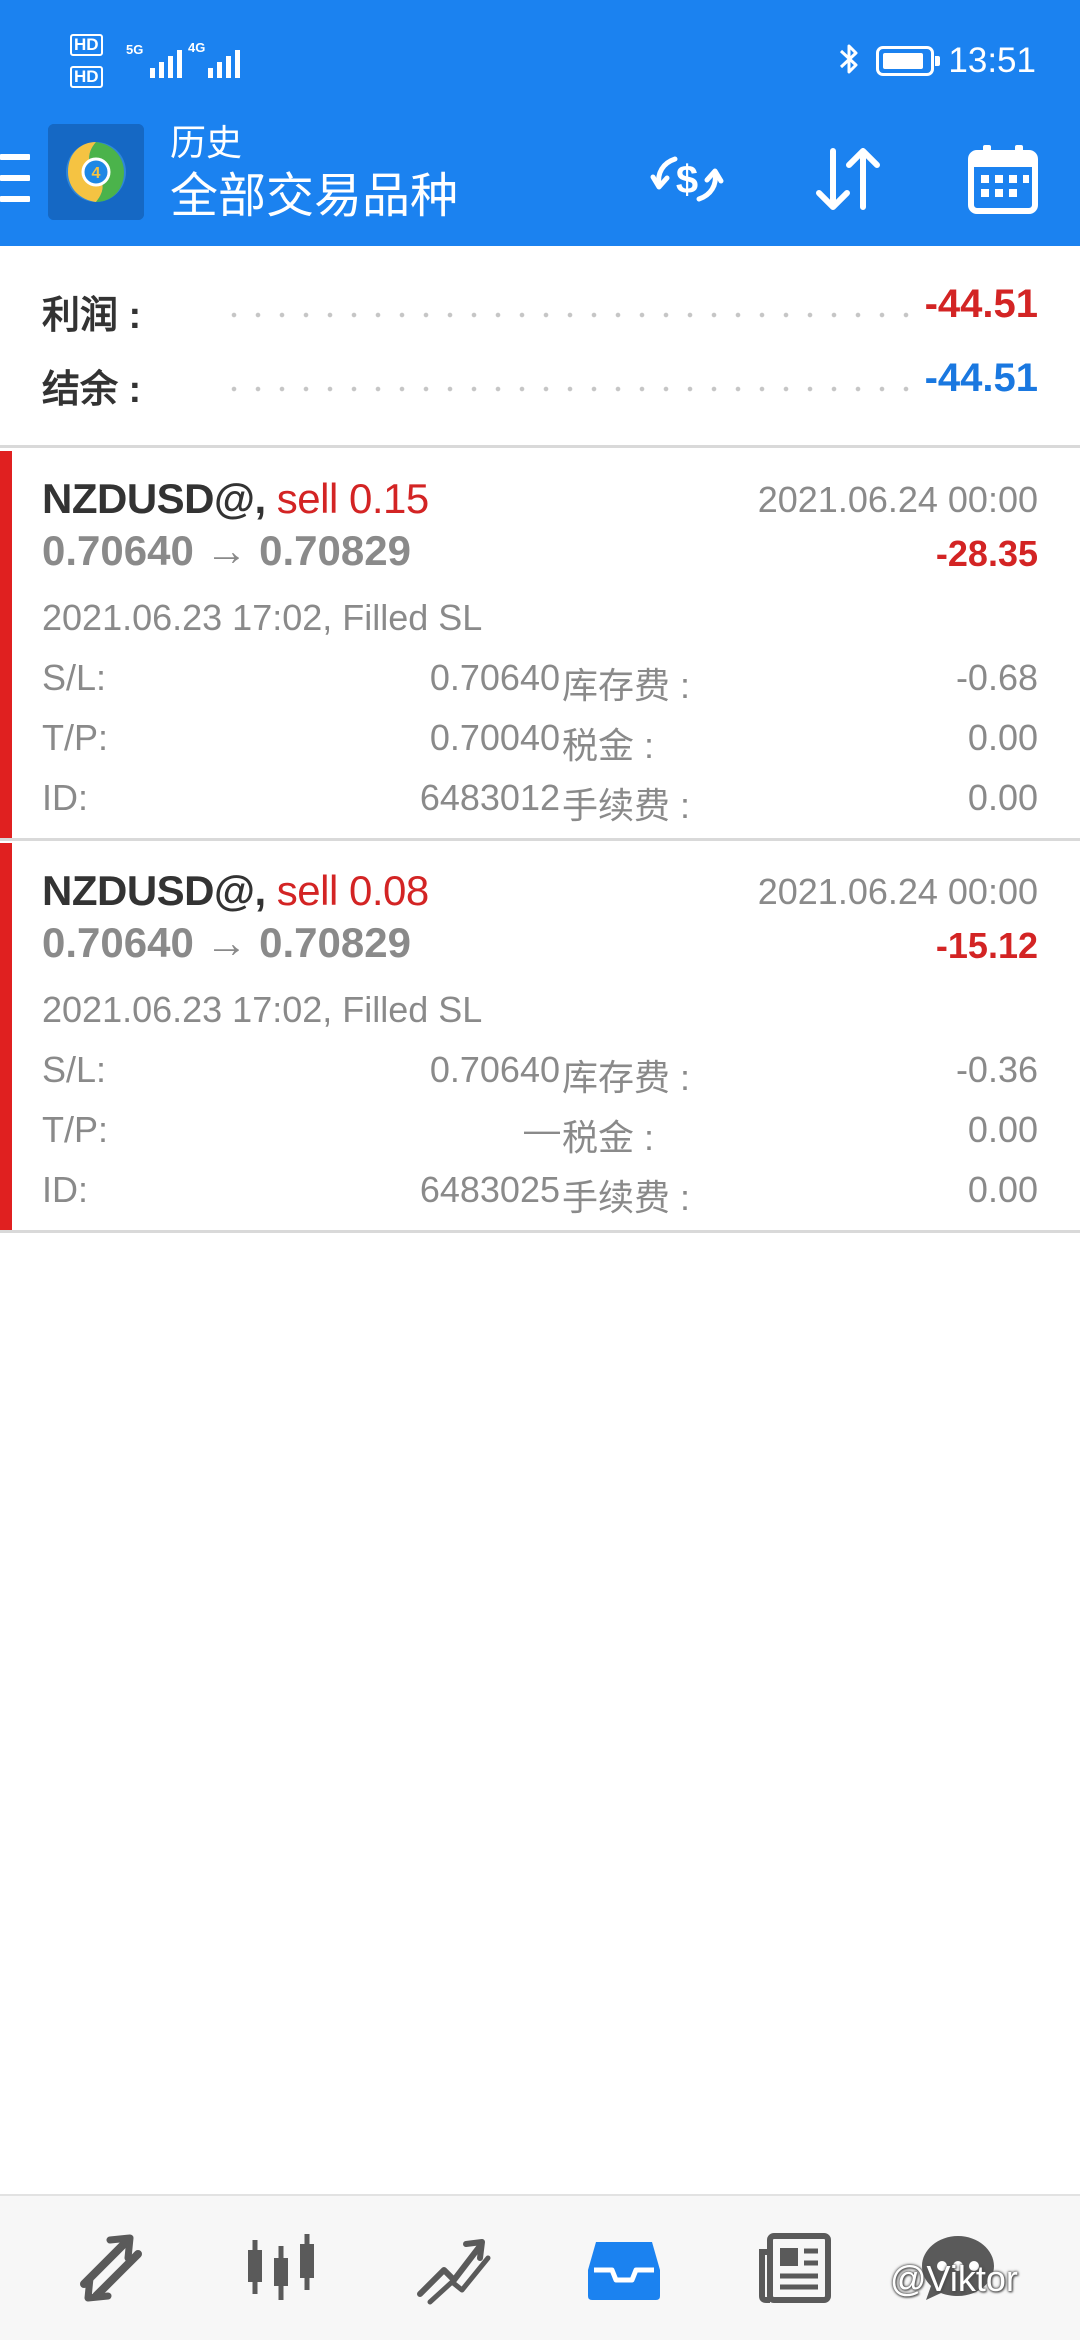  What do you see at coordinates (540, 382) in the screenshot?
I see `balance-row: 结余 : -44.51` at bounding box center [540, 382].